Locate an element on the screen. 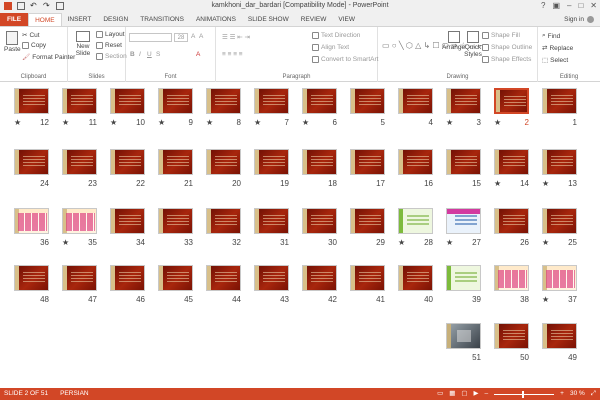  paste-button: Paste is located at coordinates (12, 42).